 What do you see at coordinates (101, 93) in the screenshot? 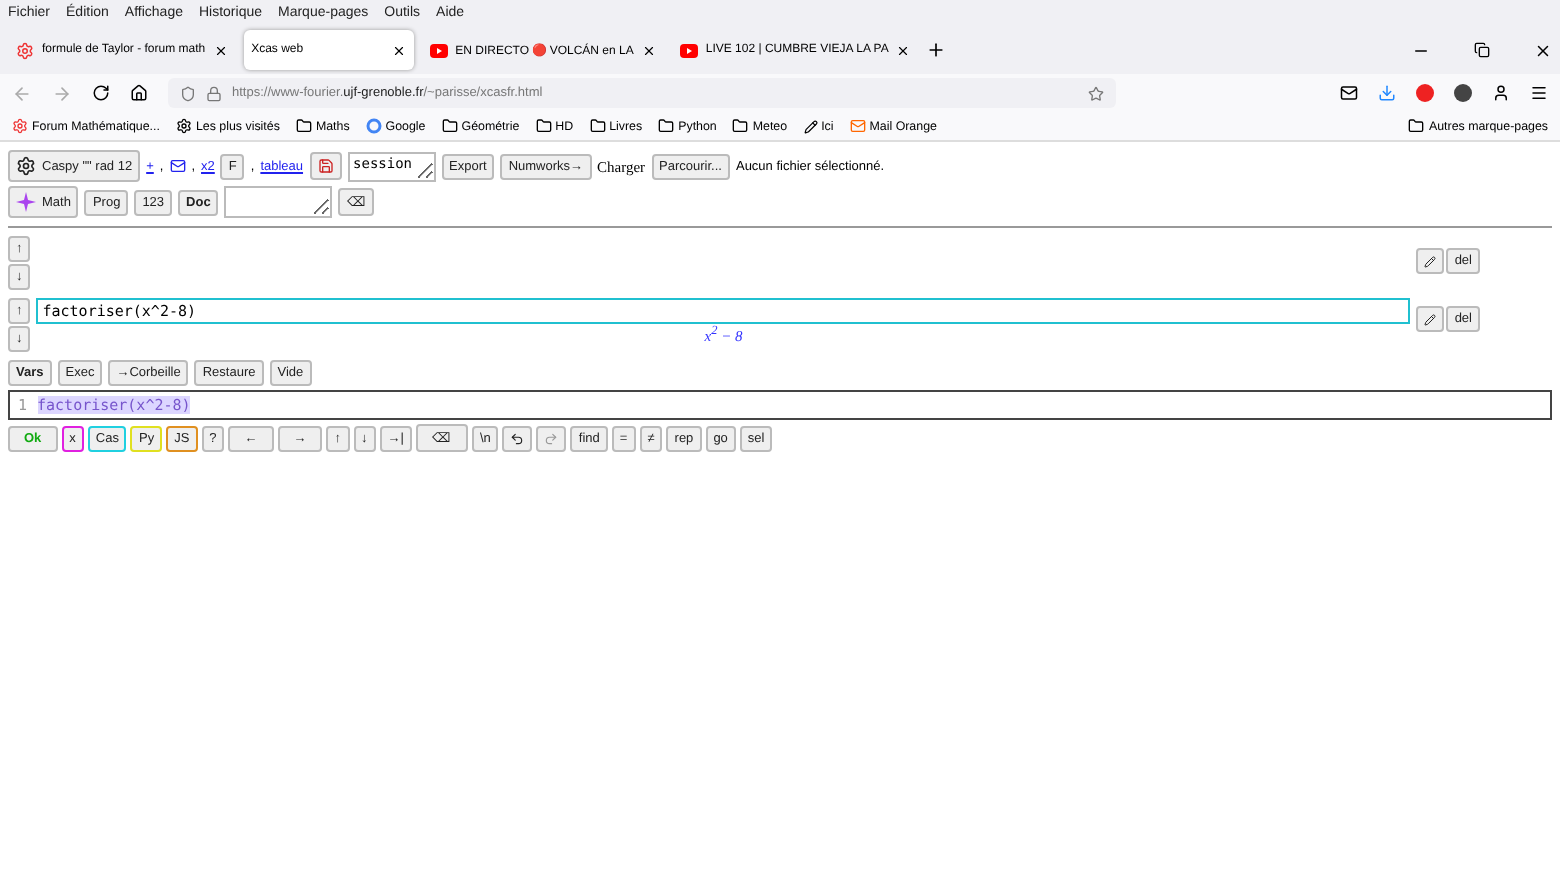
I see `reload-icon` at bounding box center [101, 93].